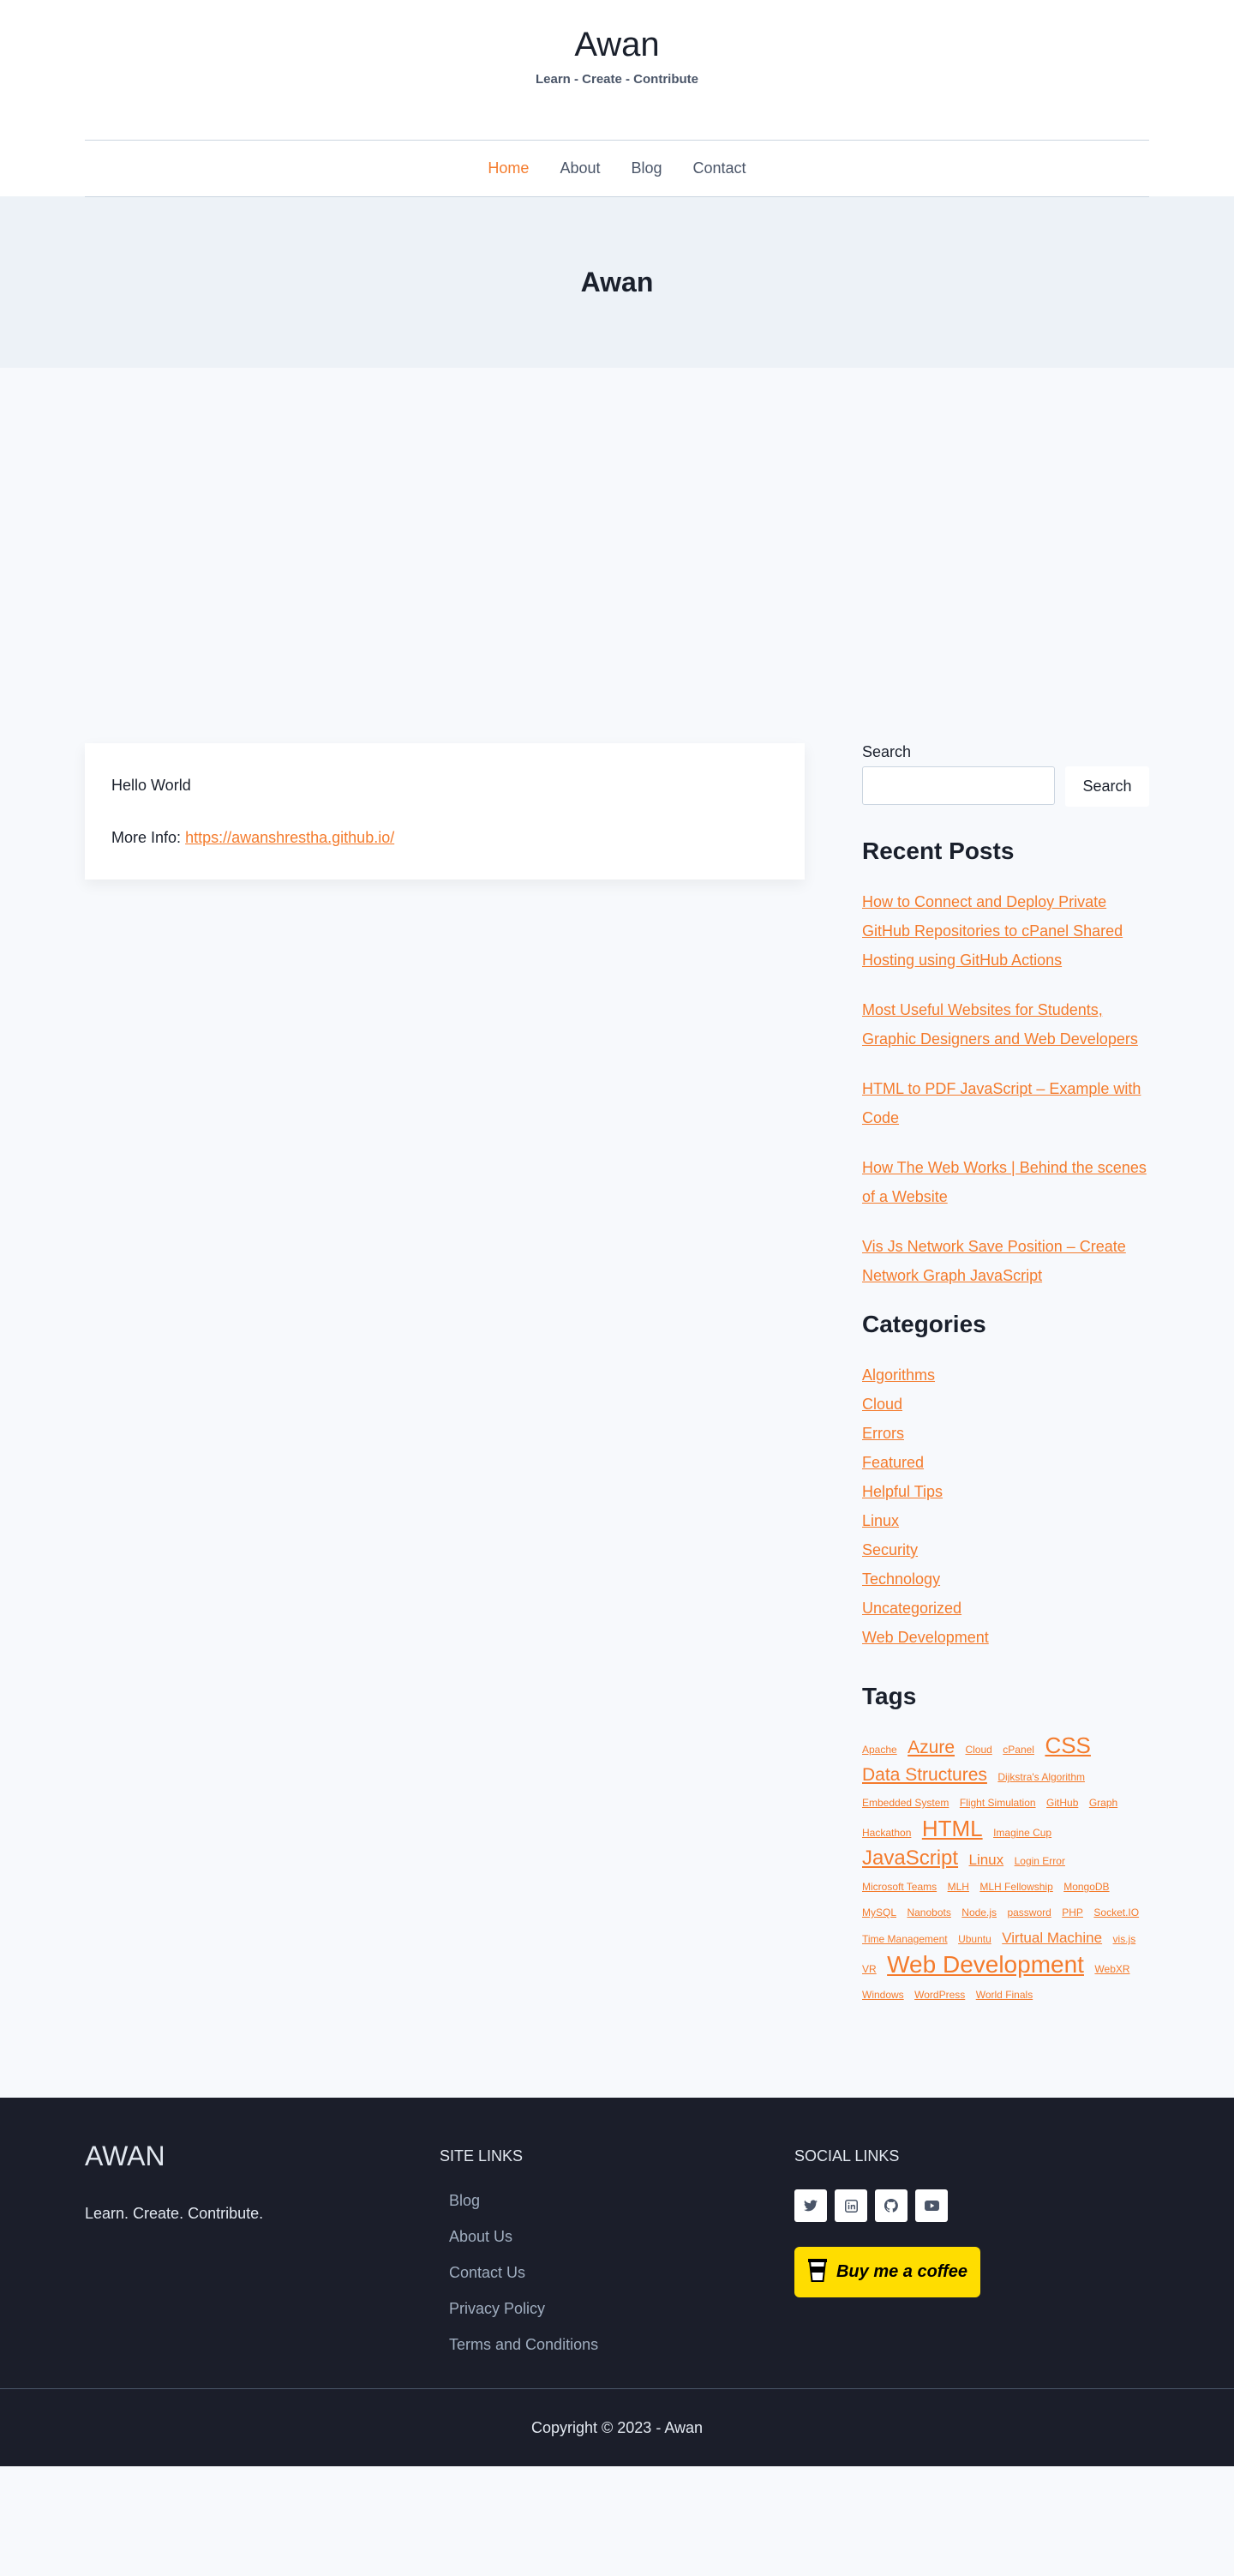 The width and height of the screenshot is (1234, 2576). What do you see at coordinates (1022, 1833) in the screenshot?
I see `tag-link: Imagine Cup` at bounding box center [1022, 1833].